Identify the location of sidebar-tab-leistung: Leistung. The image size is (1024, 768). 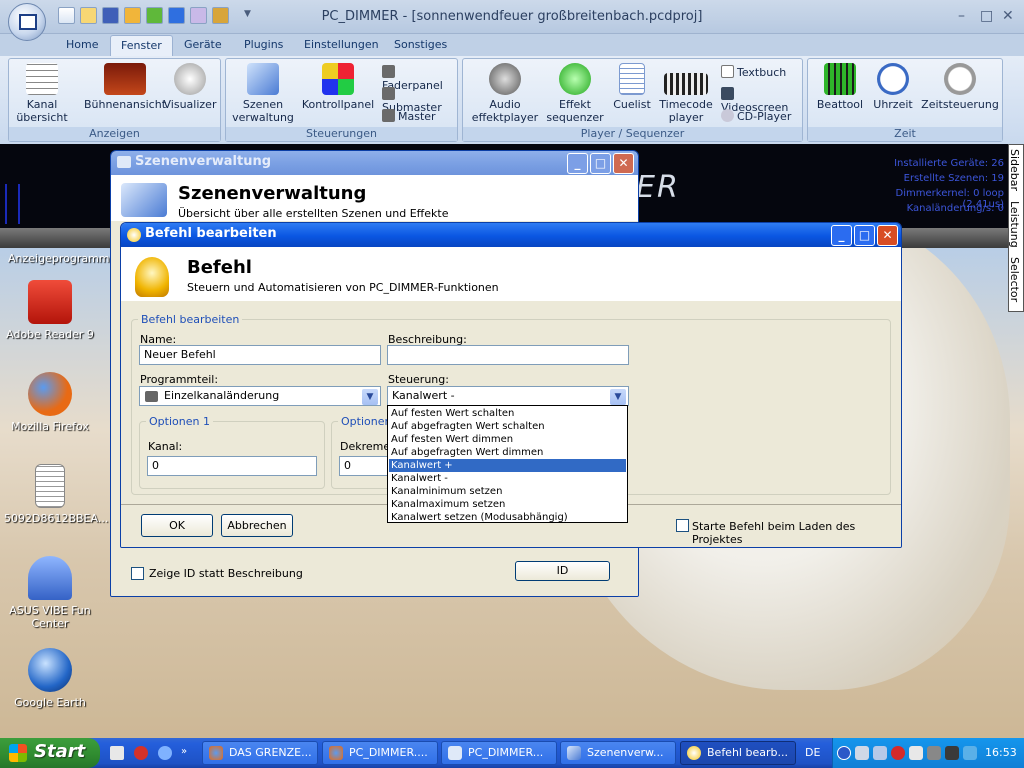
(1014, 224).